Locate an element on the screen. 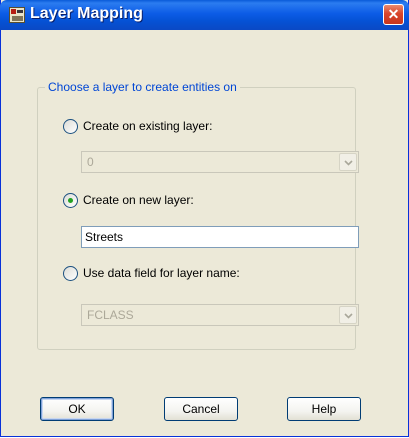 This screenshot has height=438, width=409. close-button: ✕ is located at coordinates (393, 14).